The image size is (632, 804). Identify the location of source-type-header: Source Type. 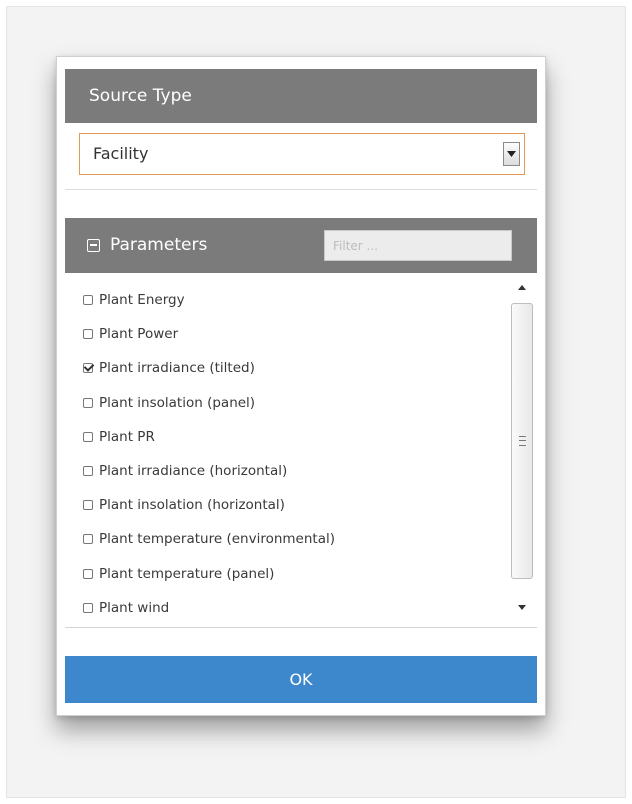
(301, 96).